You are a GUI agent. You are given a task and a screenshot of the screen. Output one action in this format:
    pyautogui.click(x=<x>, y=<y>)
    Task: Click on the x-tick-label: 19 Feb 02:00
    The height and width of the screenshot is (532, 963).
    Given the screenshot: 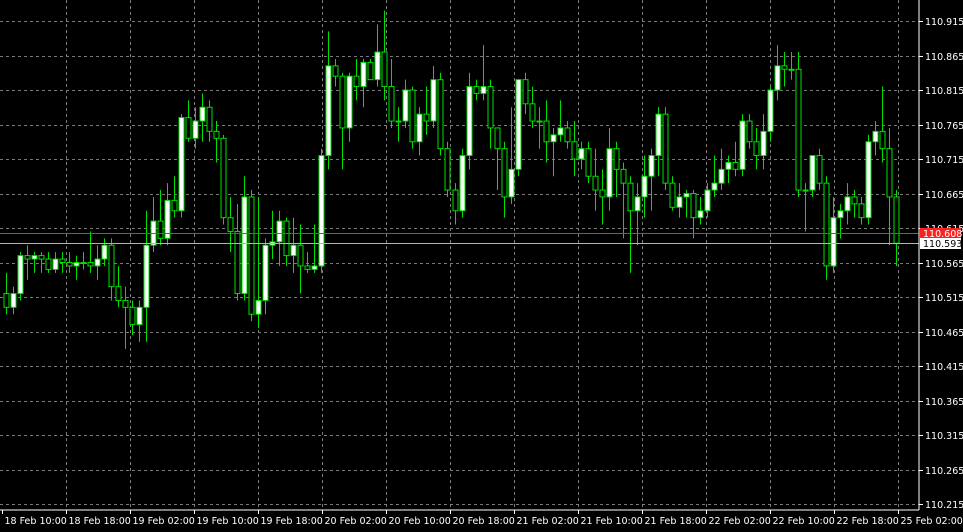 What is the action you would take?
    pyautogui.click(x=164, y=521)
    